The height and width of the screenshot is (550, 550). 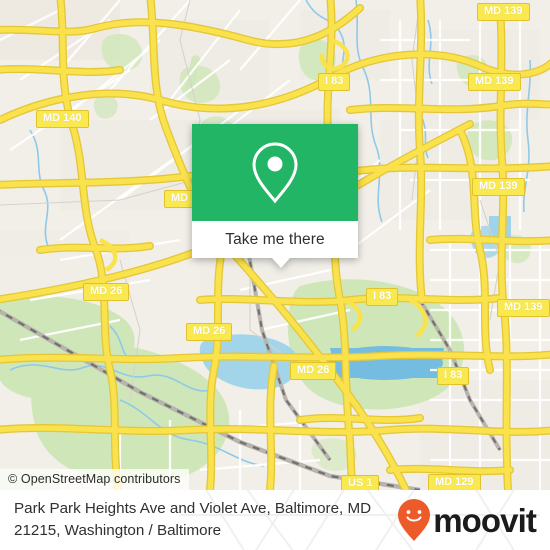 I want to click on moovit-brand: moovit, so click(x=467, y=520).